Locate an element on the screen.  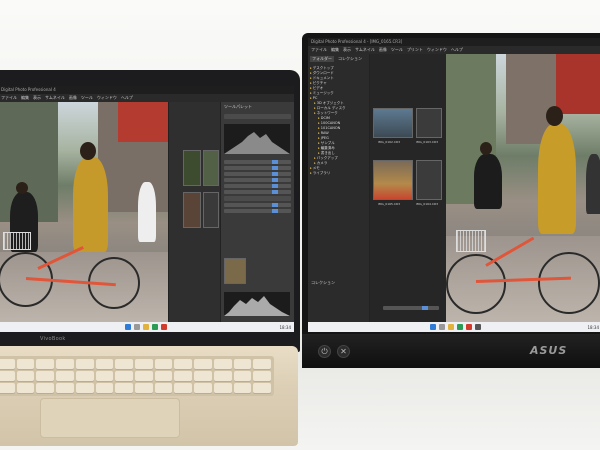
laptop-menu-item: 画像 is located at coordinates (73, 98).